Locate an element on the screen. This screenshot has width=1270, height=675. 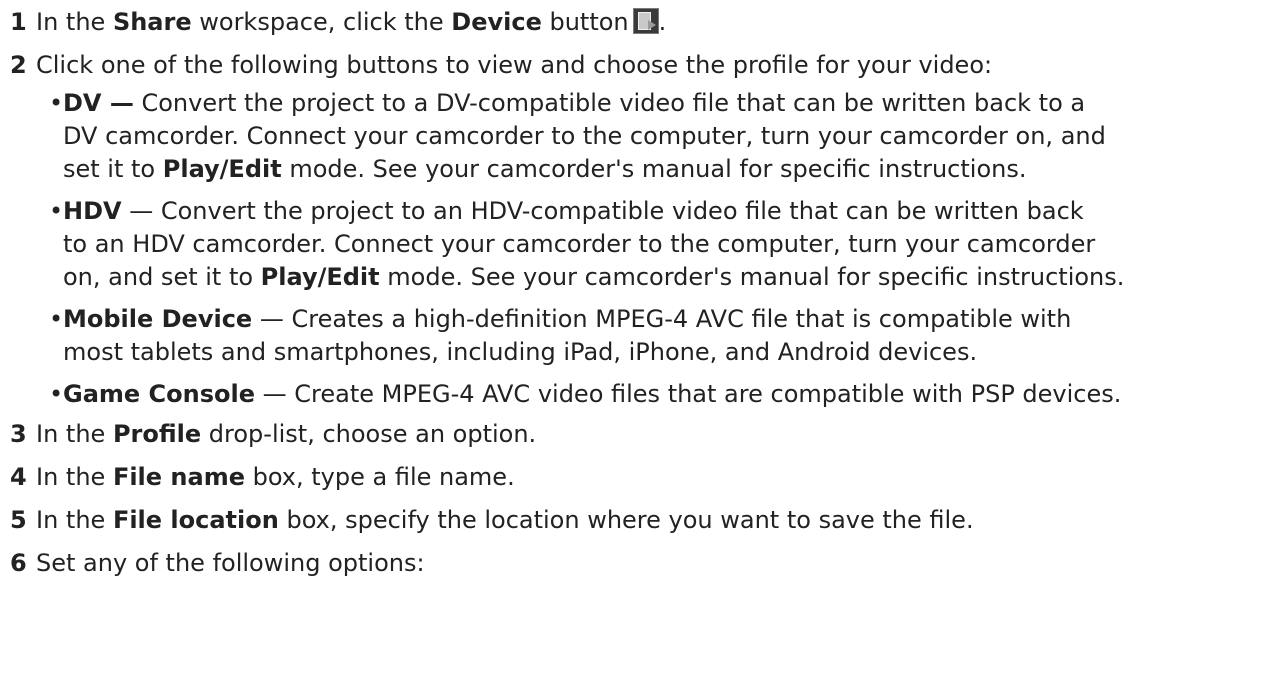
device-button-term: Device is located at coordinates (496, 22).